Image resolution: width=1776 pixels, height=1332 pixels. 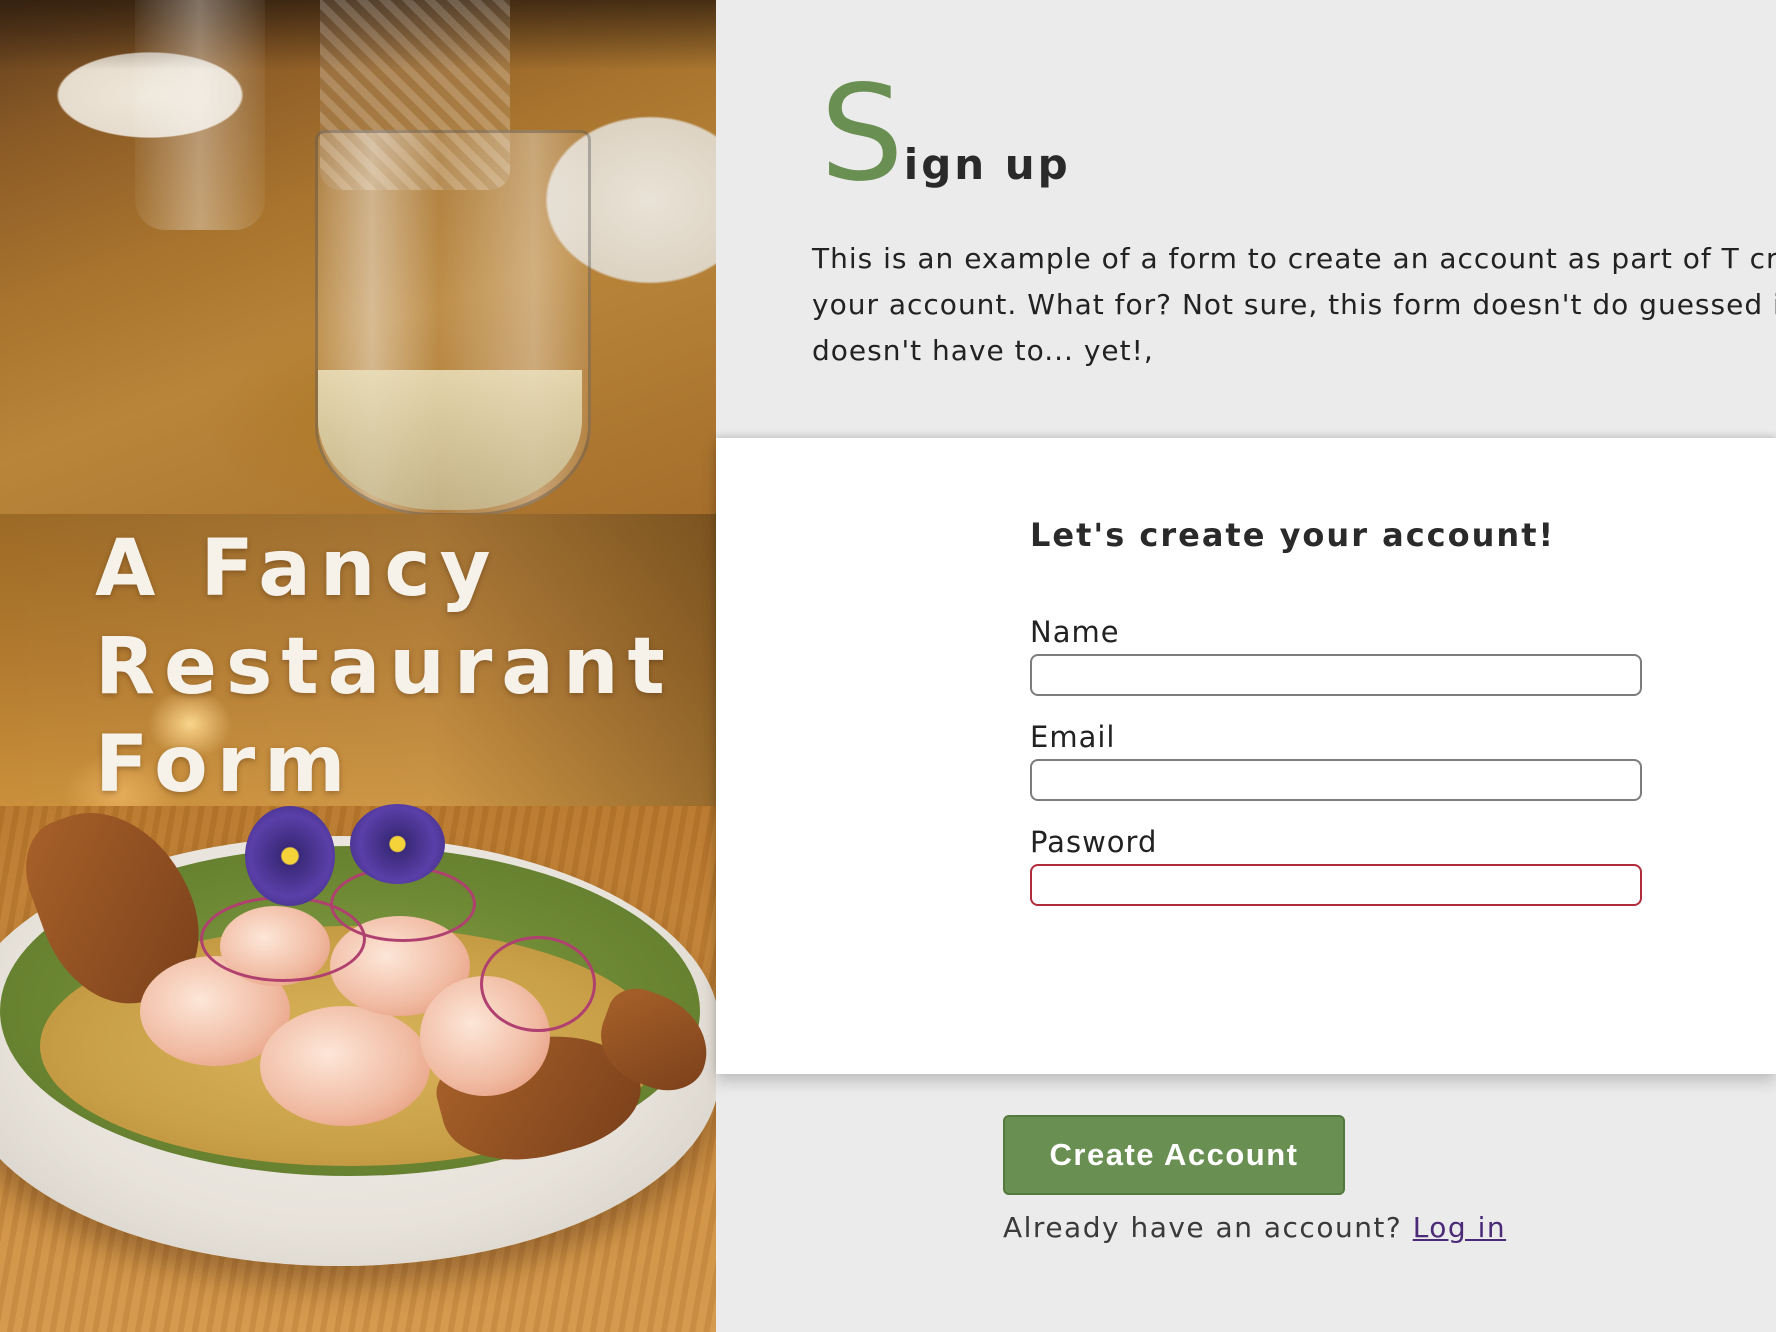 What do you see at coordinates (1075, 632) in the screenshot?
I see `name-label: Name` at bounding box center [1075, 632].